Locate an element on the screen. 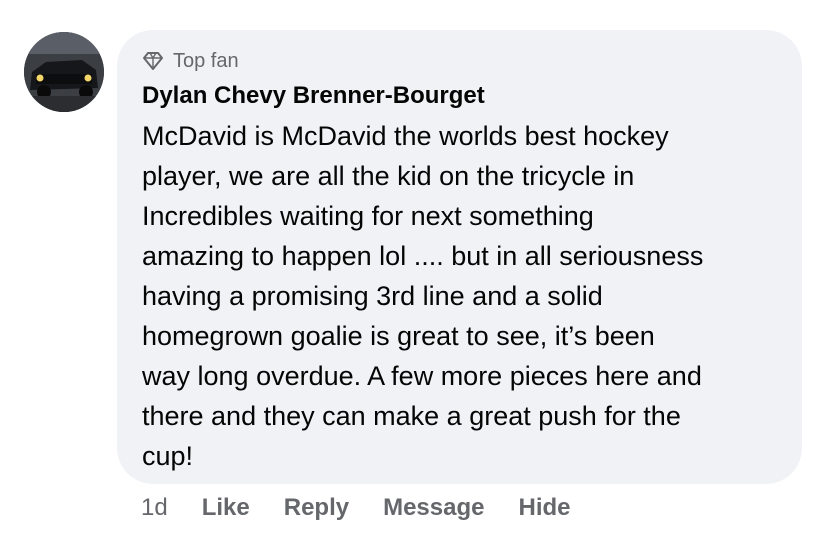 The height and width of the screenshot is (542, 828). message-button: Message is located at coordinates (433, 508).